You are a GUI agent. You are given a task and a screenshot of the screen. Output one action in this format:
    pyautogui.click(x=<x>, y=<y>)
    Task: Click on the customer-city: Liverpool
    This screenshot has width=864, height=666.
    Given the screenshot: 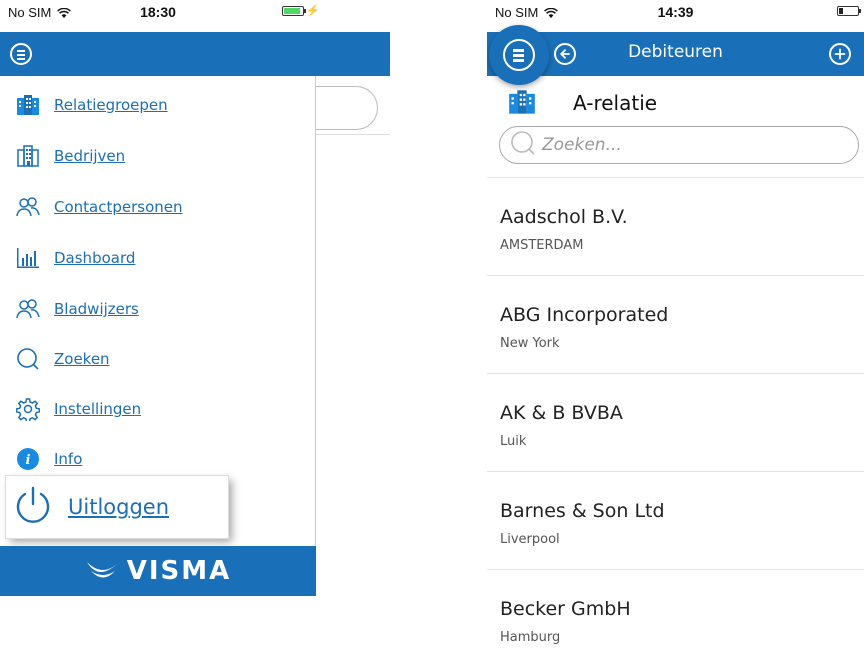 What is the action you would take?
    pyautogui.click(x=530, y=539)
    